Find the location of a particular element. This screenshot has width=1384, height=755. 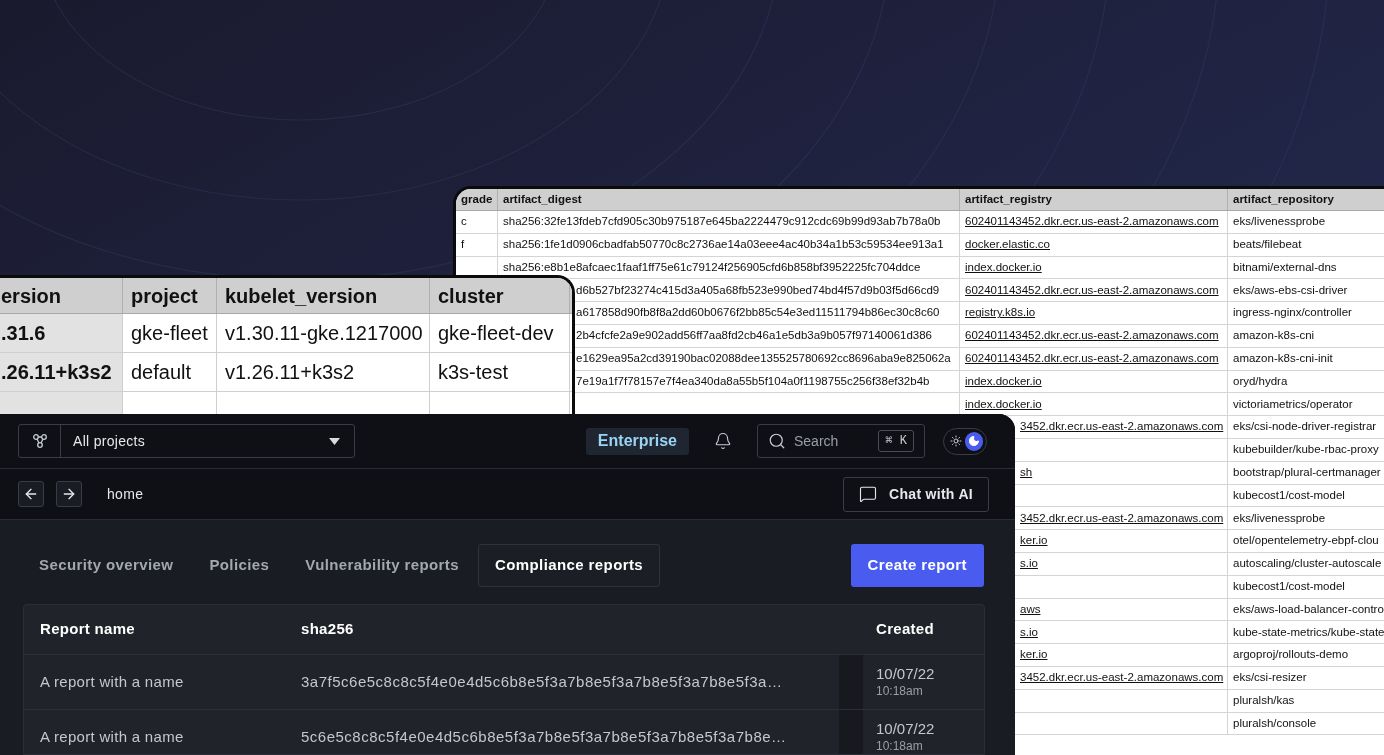

table-cell-text: c is located at coordinates (464, 222).